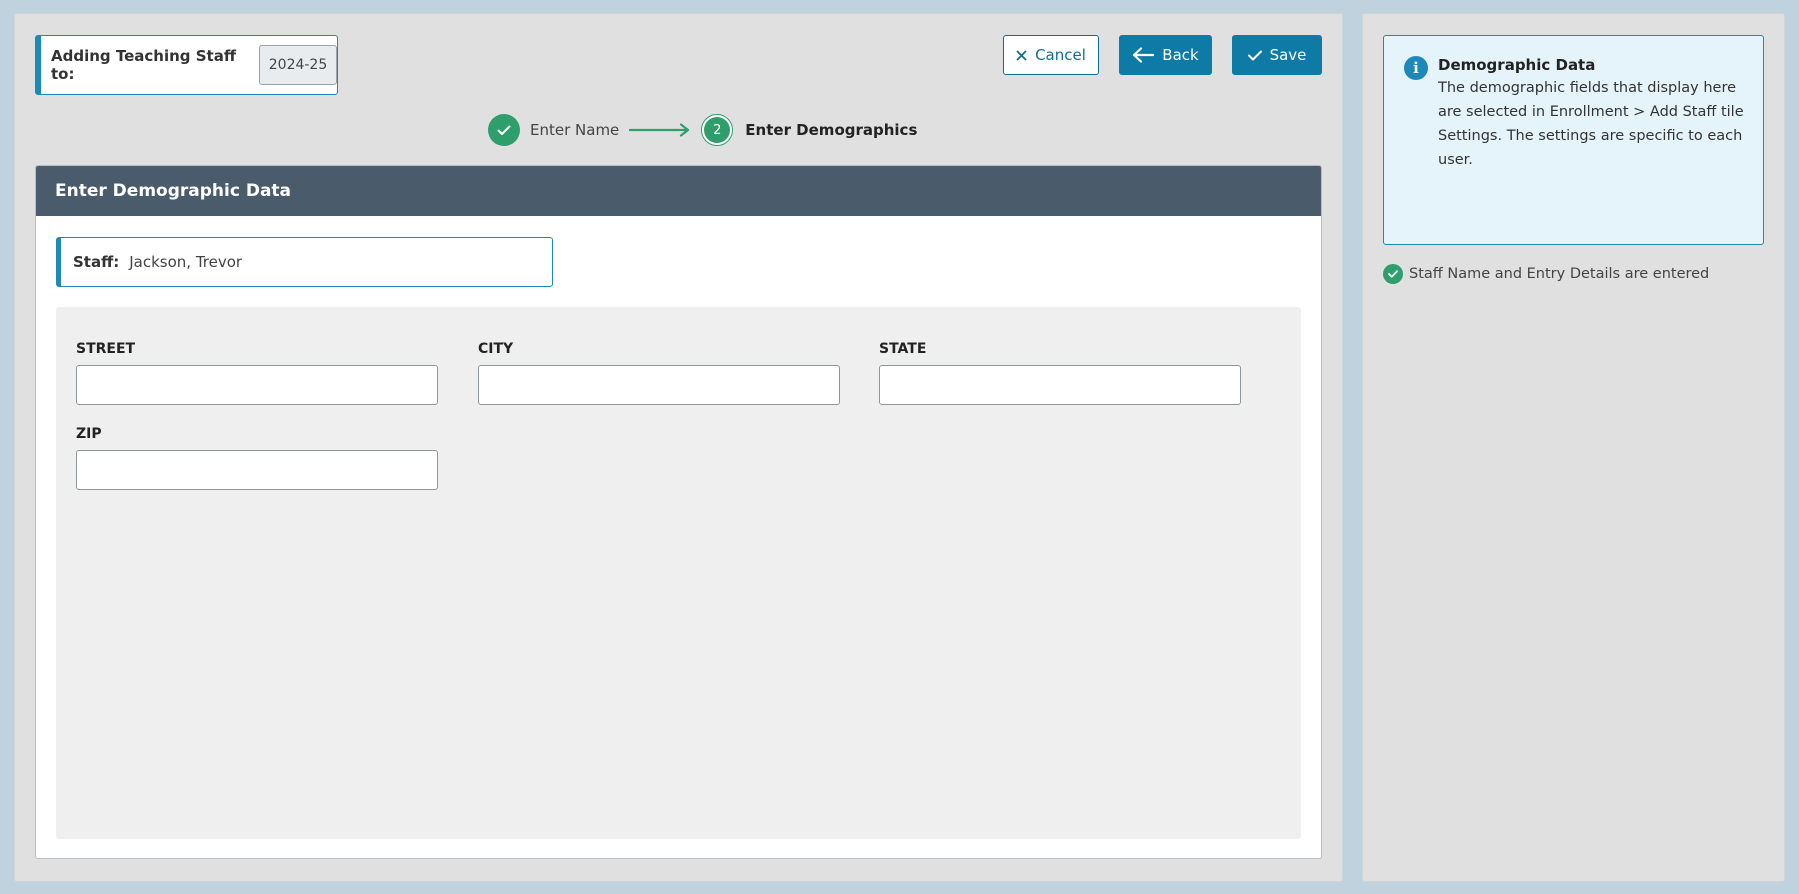 This screenshot has width=1799, height=894. I want to click on save-button: Save, so click(1277, 55).